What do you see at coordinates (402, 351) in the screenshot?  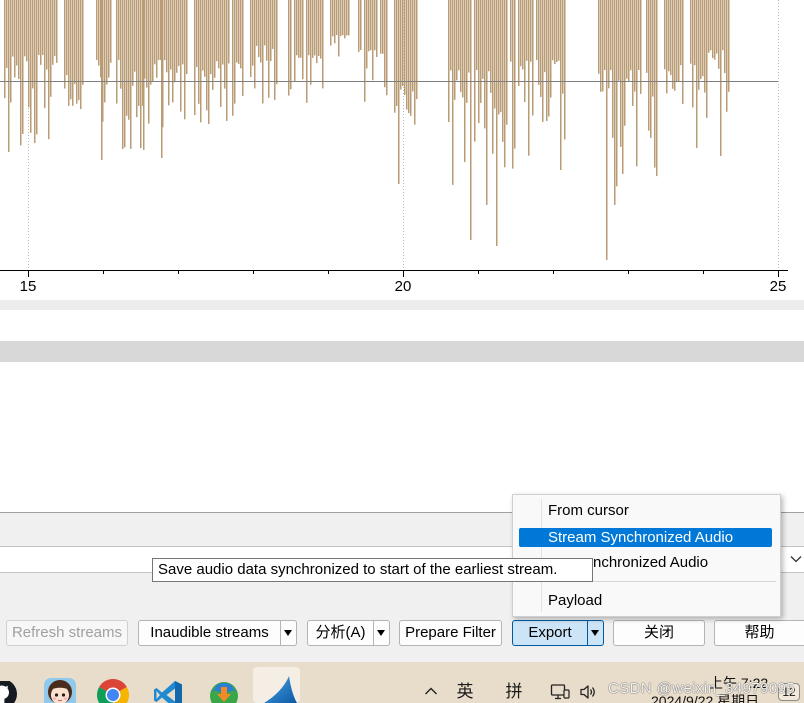 I see `stream-list-header` at bounding box center [402, 351].